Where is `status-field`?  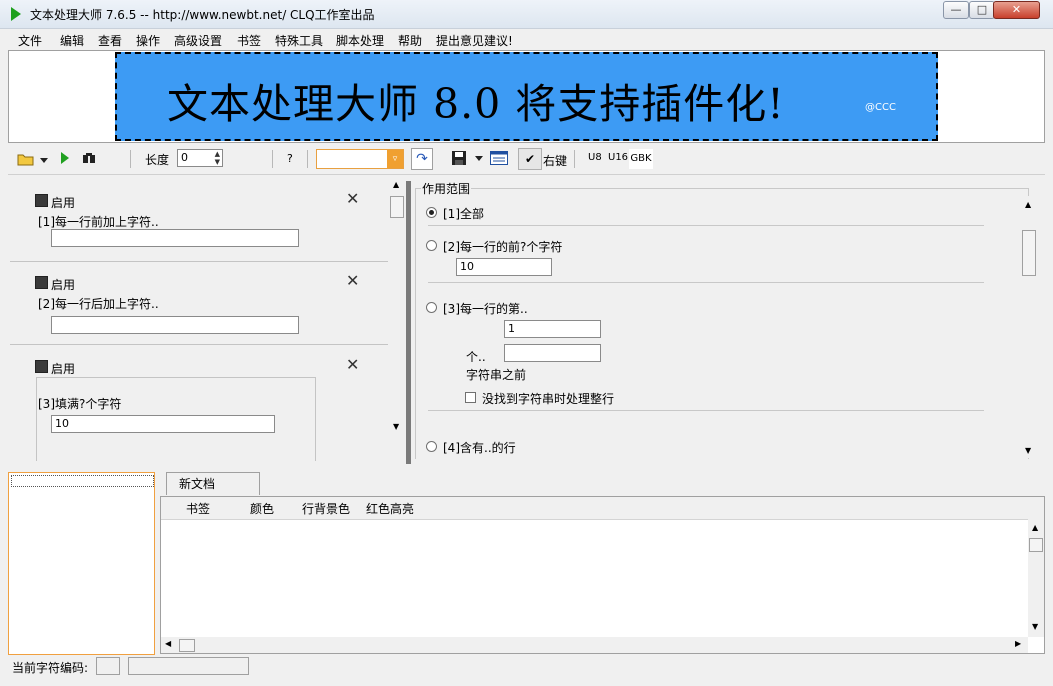
status-field is located at coordinates (188, 666).